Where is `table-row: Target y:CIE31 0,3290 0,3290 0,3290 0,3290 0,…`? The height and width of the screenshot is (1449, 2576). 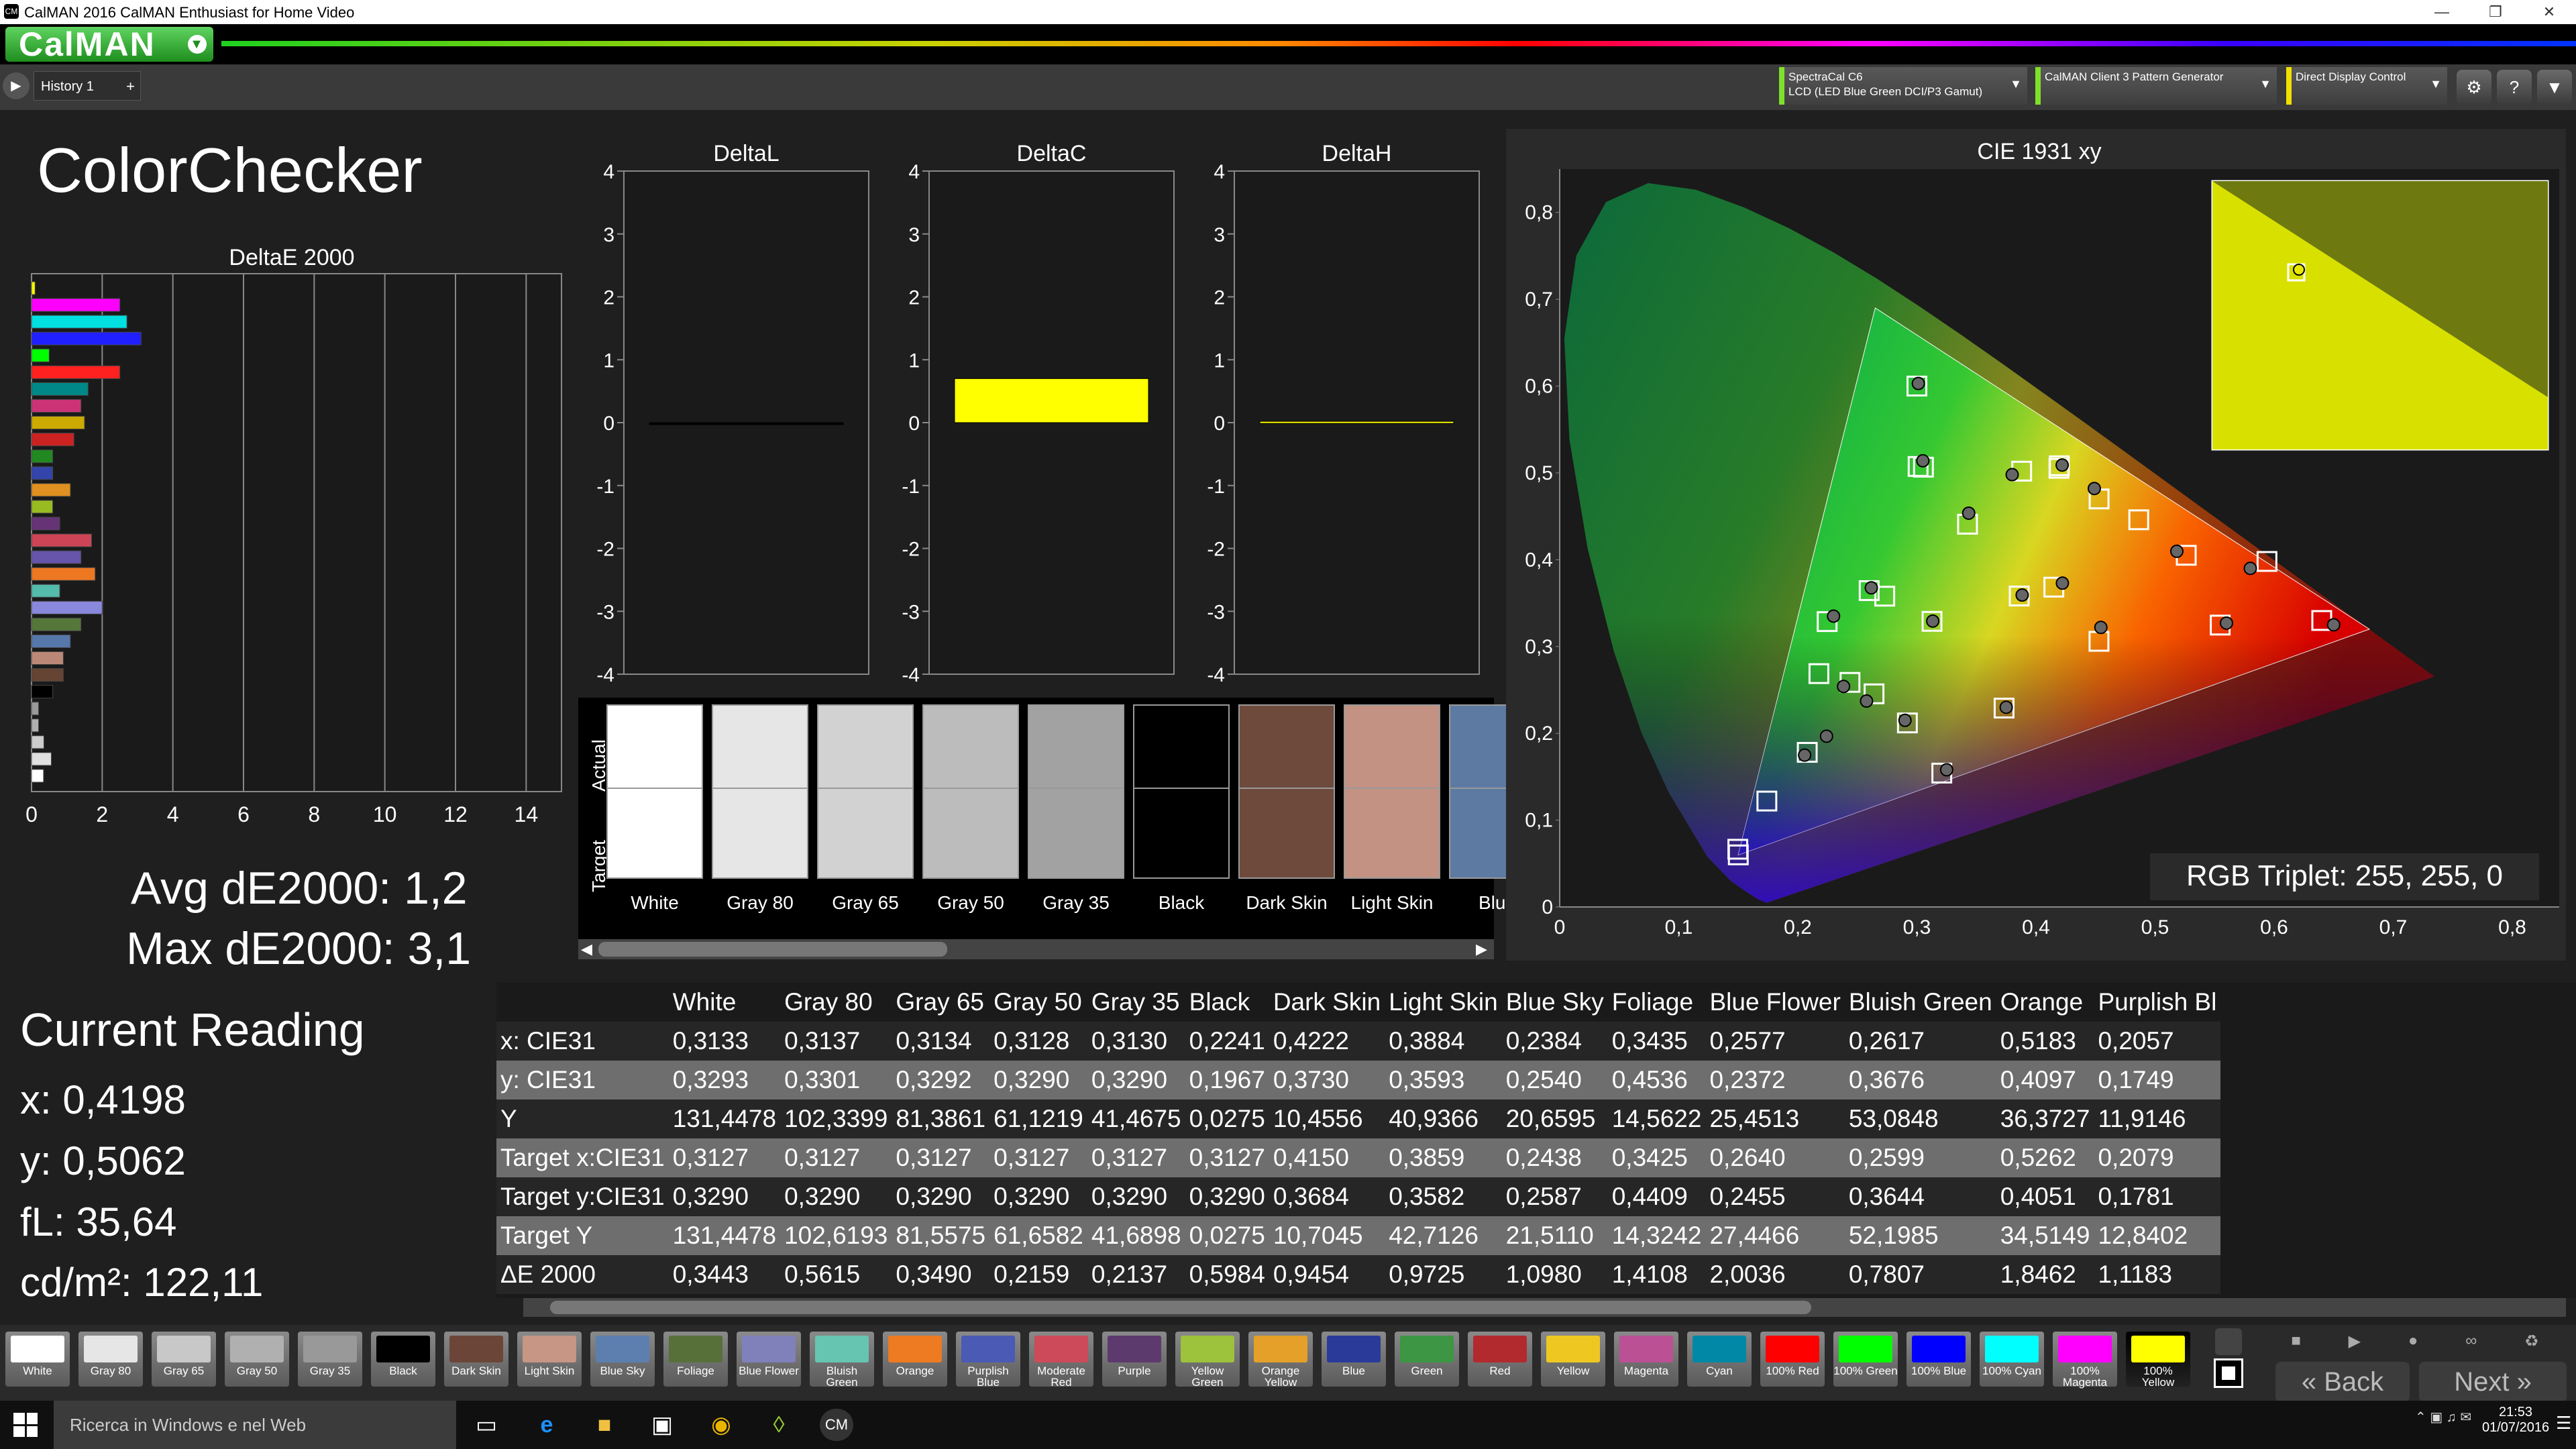 table-row: Target y:CIE31 0,3290 0,3290 0,3290 0,3290 0,… is located at coordinates (1358, 1196).